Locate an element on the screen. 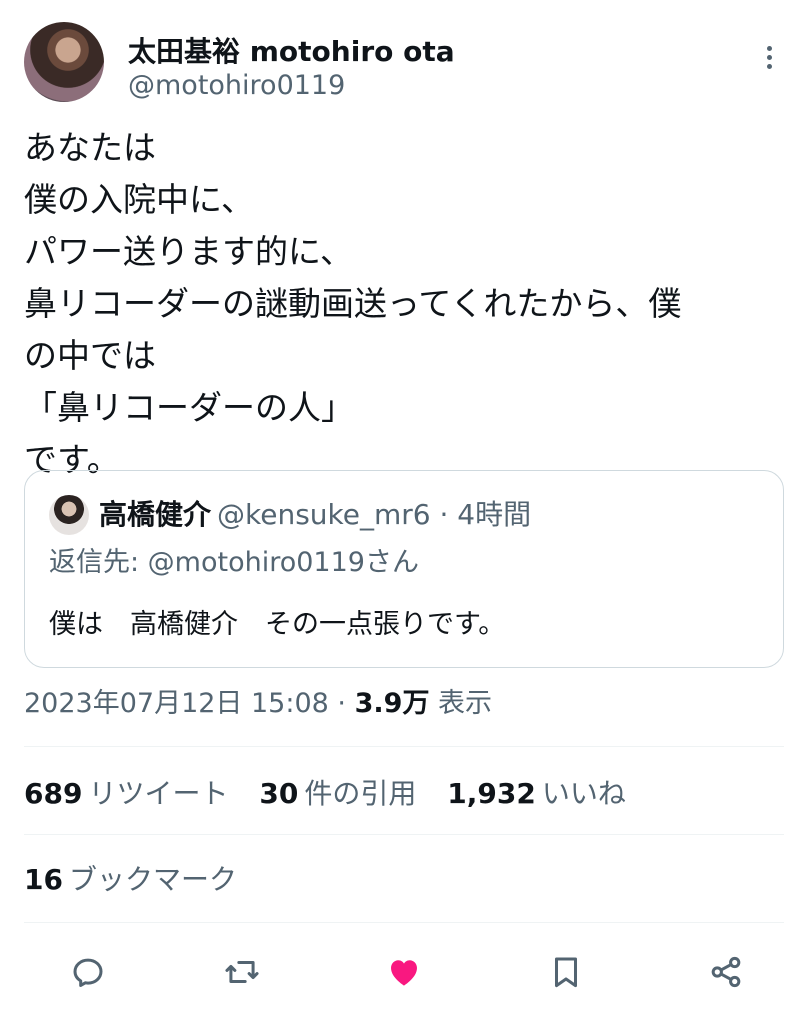 The width and height of the screenshot is (808, 1024). share-icon is located at coordinates (726, 972).